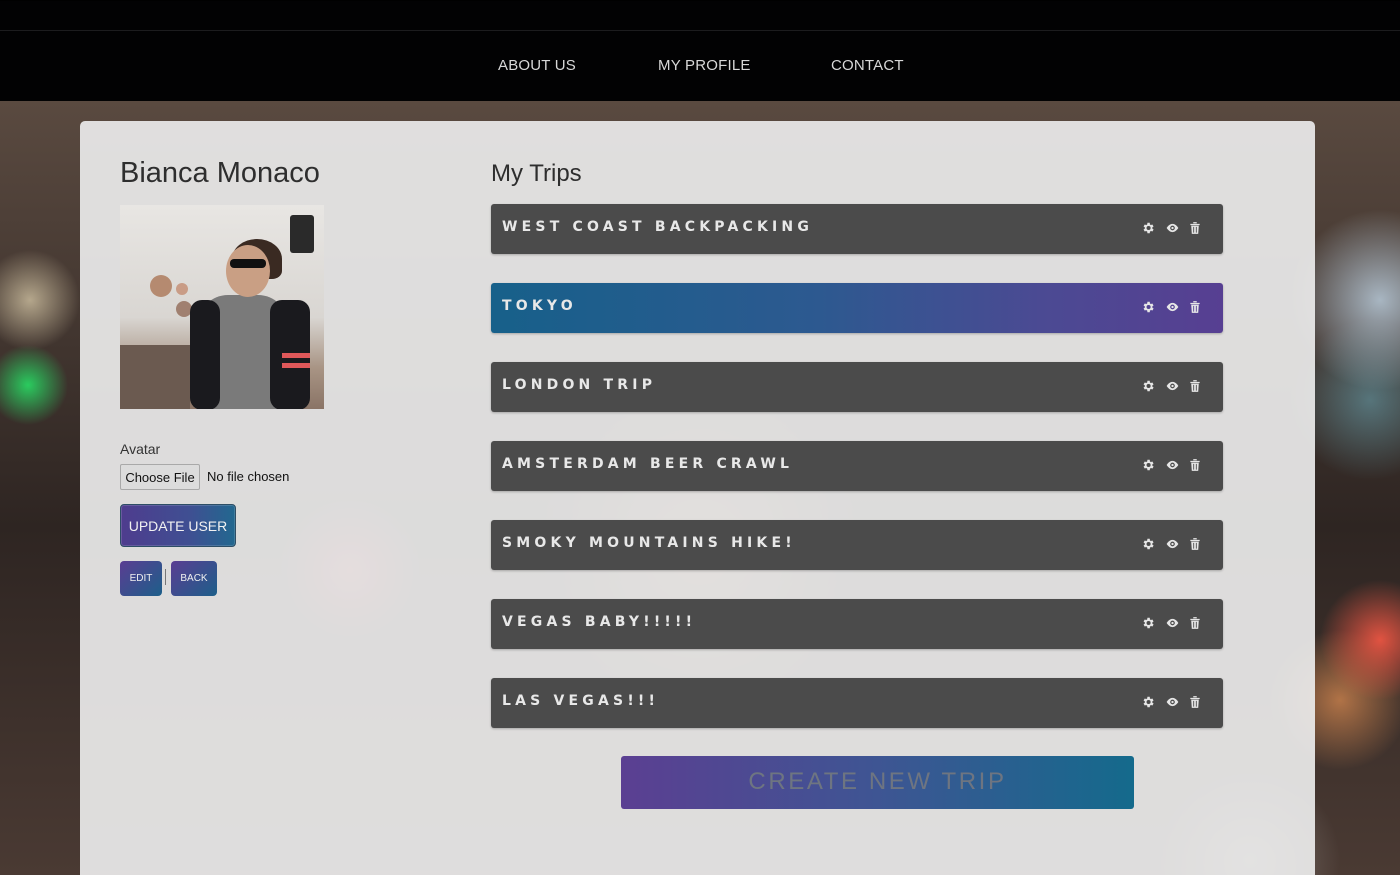 The width and height of the screenshot is (1400, 875). I want to click on navbar-divider, so click(700, 30).